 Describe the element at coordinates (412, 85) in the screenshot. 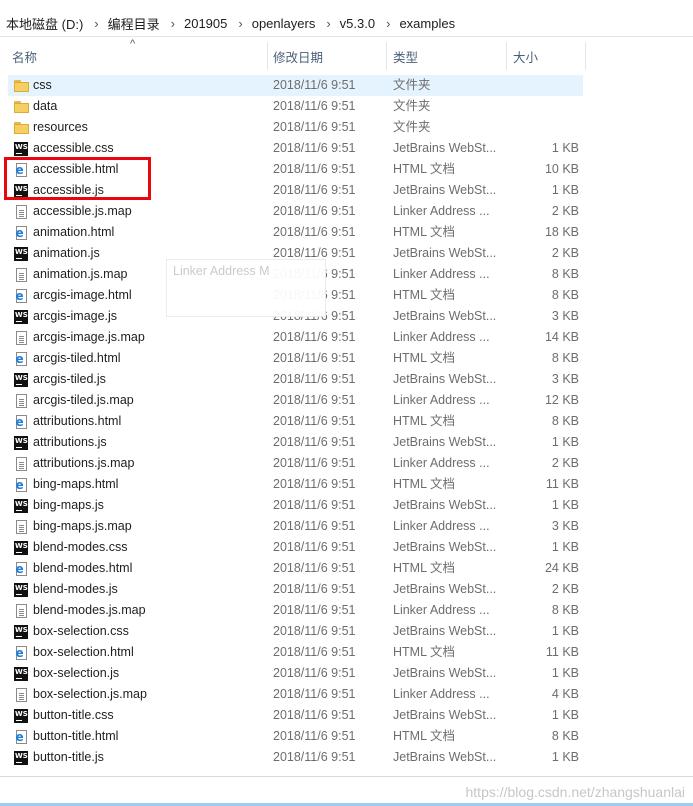

I see `file-type: 文件夹` at that location.